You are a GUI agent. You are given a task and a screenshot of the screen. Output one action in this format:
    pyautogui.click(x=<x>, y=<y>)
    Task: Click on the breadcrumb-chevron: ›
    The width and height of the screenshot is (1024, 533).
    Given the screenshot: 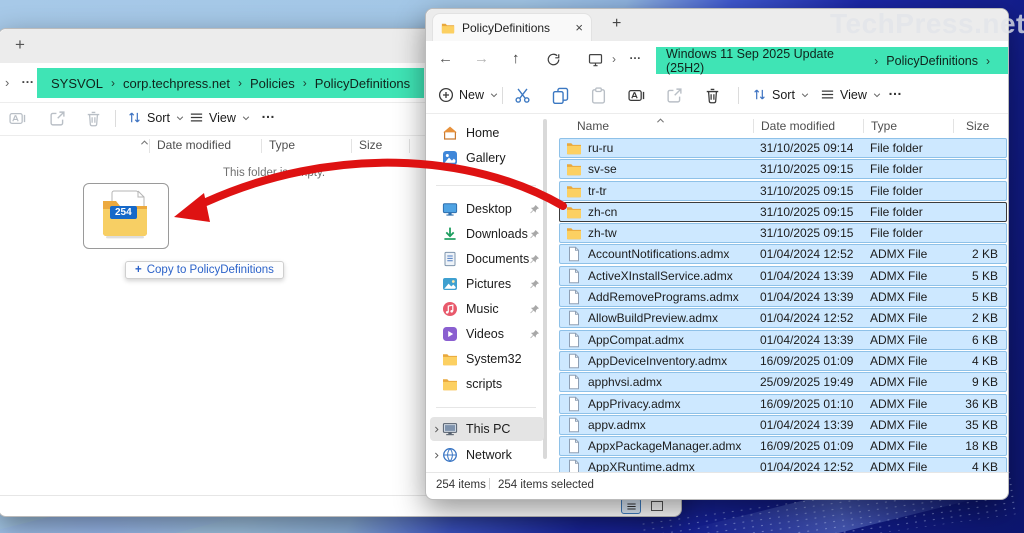 What is the action you would take?
    pyautogui.click(x=7, y=82)
    